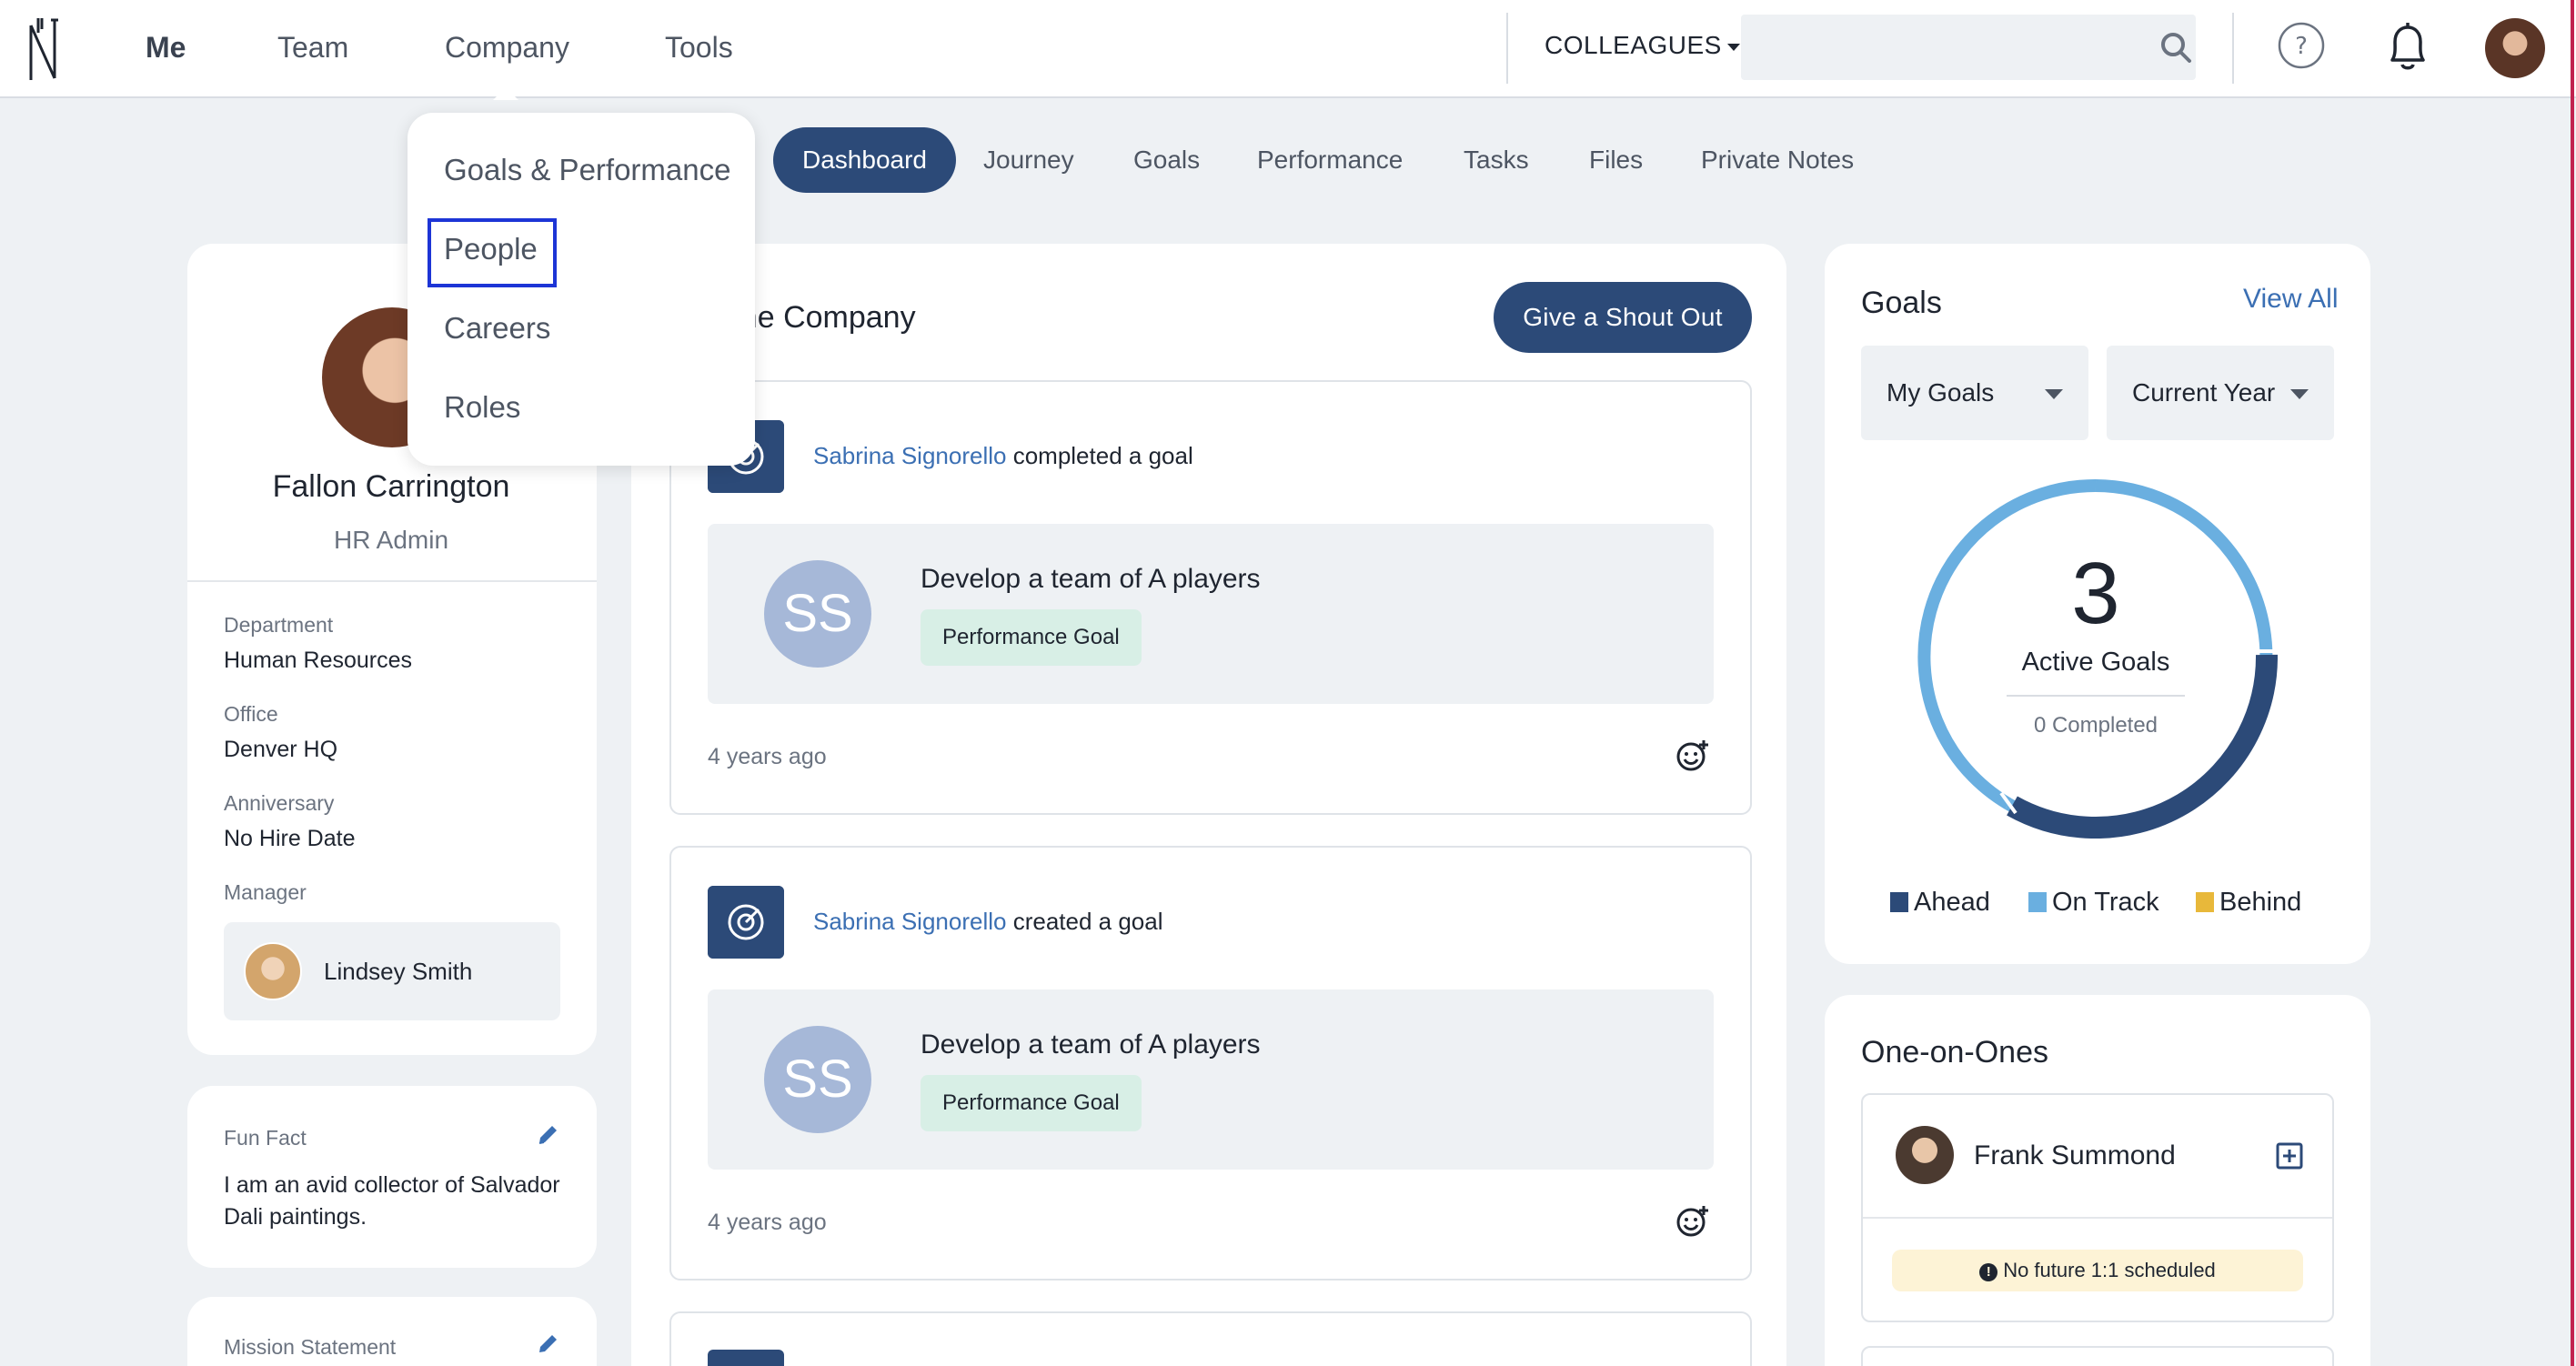  What do you see at coordinates (1777, 160) in the screenshot?
I see `tab-private-notes: Private Notes` at bounding box center [1777, 160].